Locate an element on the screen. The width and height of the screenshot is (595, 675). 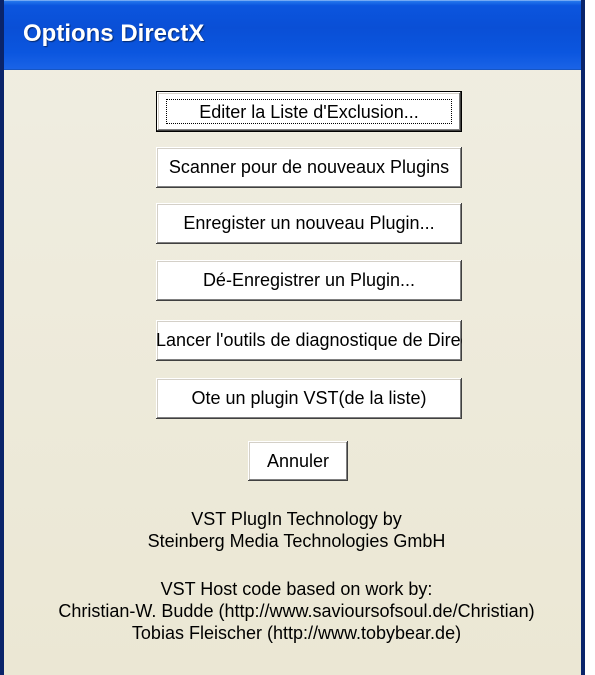
title-bar: Options DirectX is located at coordinates (292, 35).